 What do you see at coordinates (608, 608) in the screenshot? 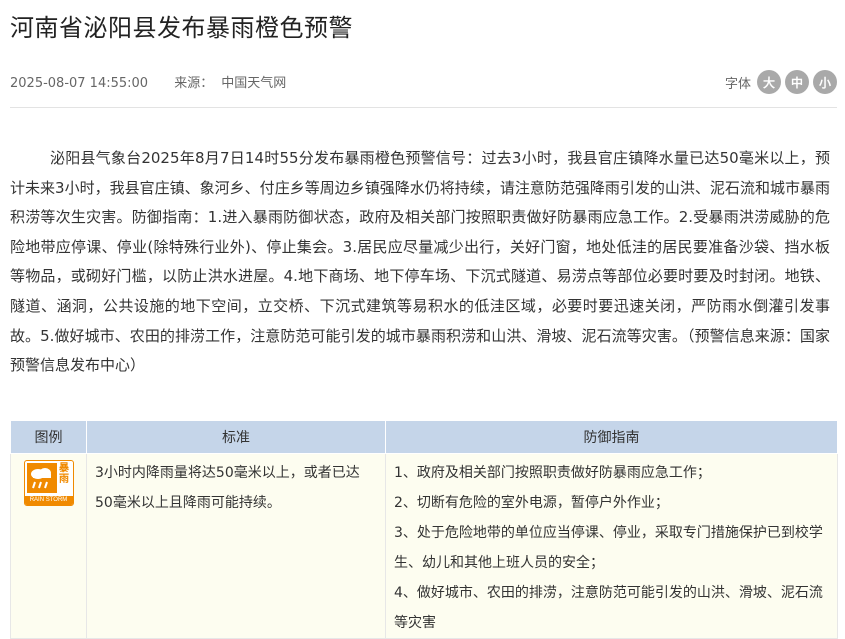
I see `guideline-item: 4、做好城市、农田的排涝，注意防范可能引发的山洪、滑坡、泥石流等灾害` at bounding box center [608, 608].